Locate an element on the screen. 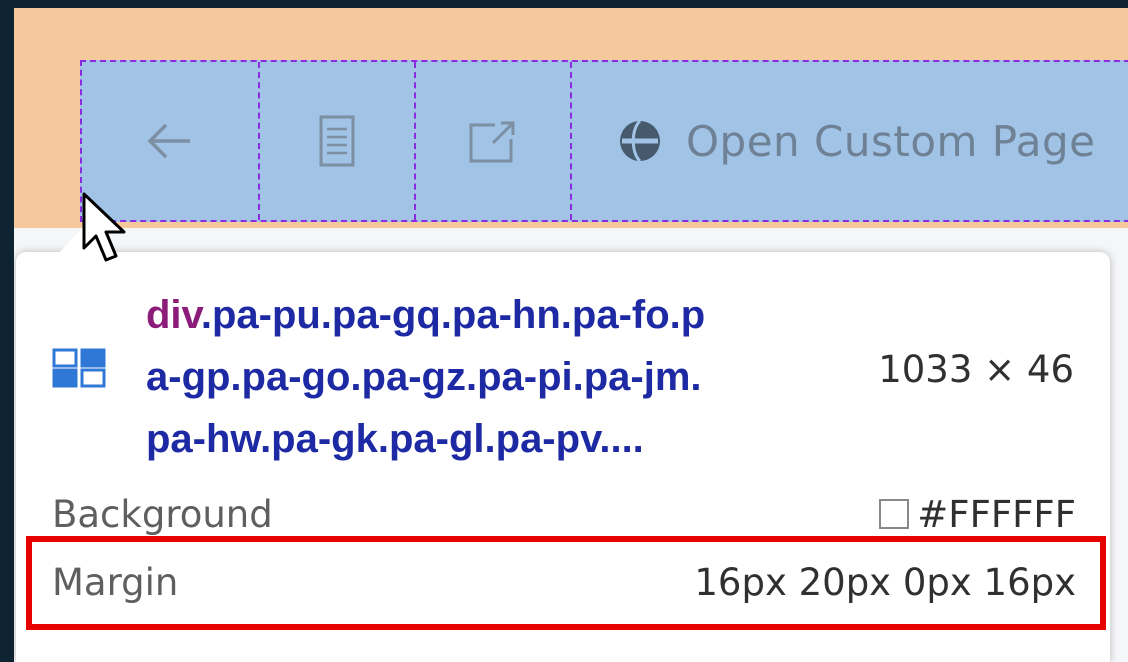 This screenshot has width=1128, height=662. background-value: #FFFFFF is located at coordinates (996, 514).